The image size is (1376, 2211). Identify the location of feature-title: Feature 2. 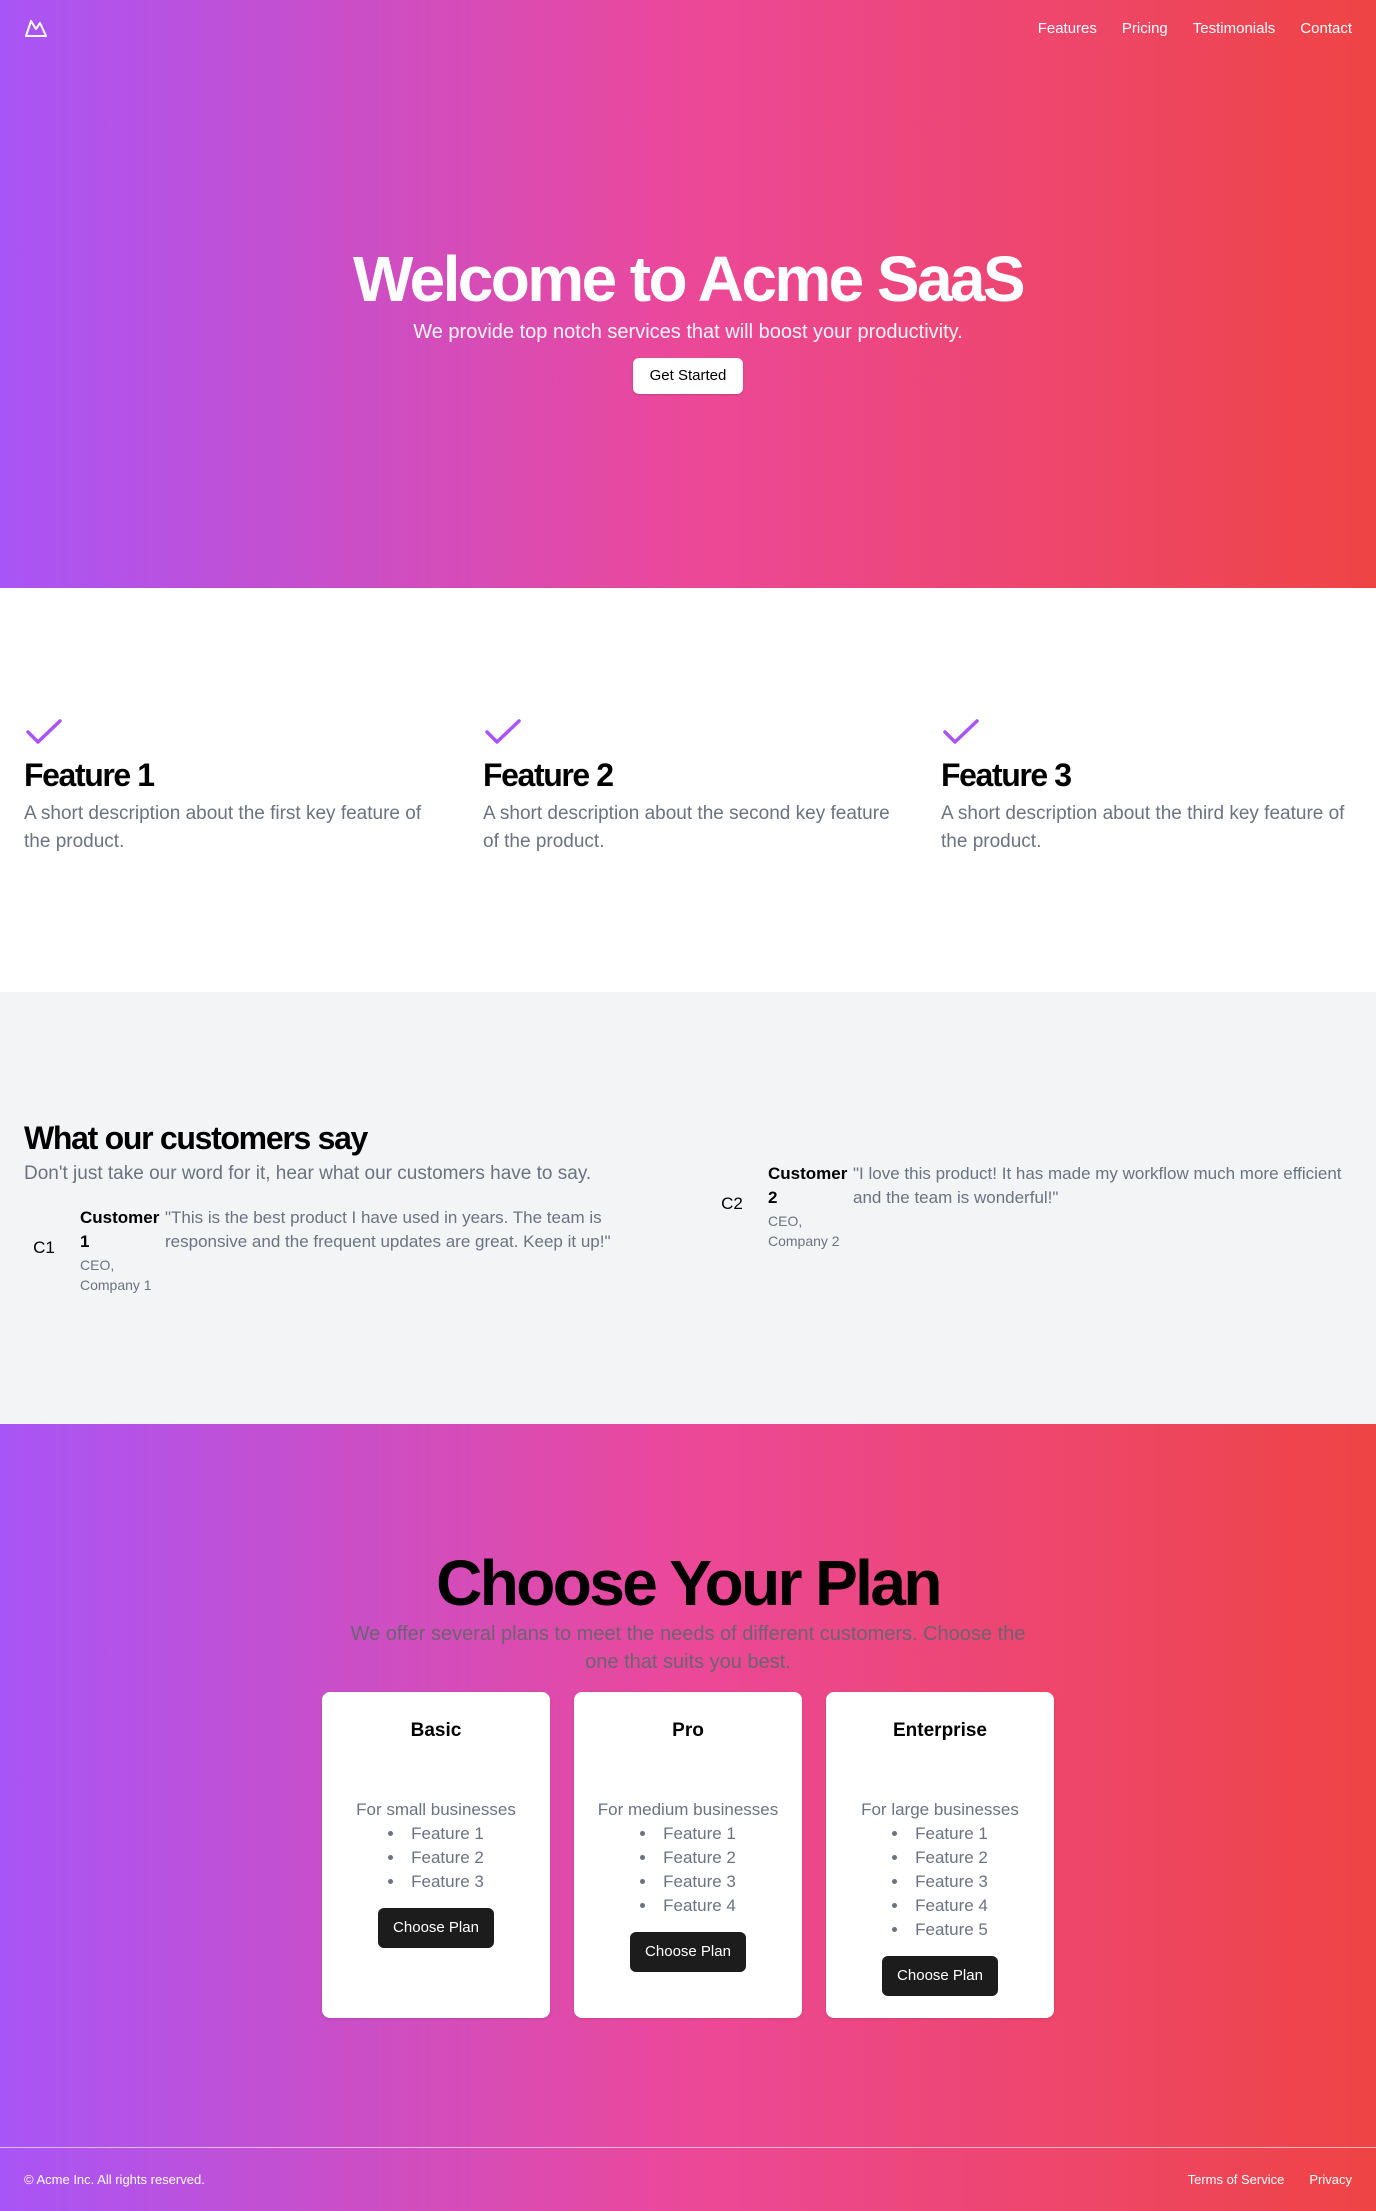
(548, 775).